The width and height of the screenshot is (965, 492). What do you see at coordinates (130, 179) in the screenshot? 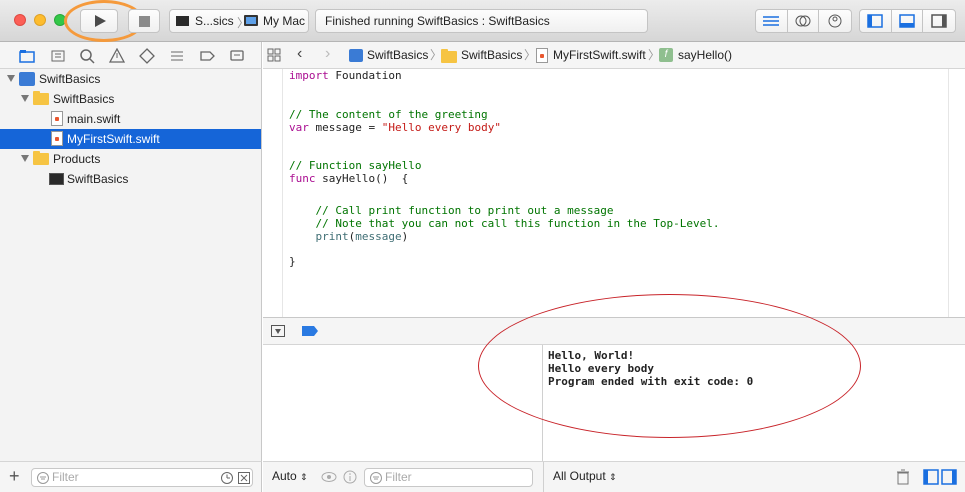
I see `tree-row-product-executable: SwiftBasics` at bounding box center [130, 179].